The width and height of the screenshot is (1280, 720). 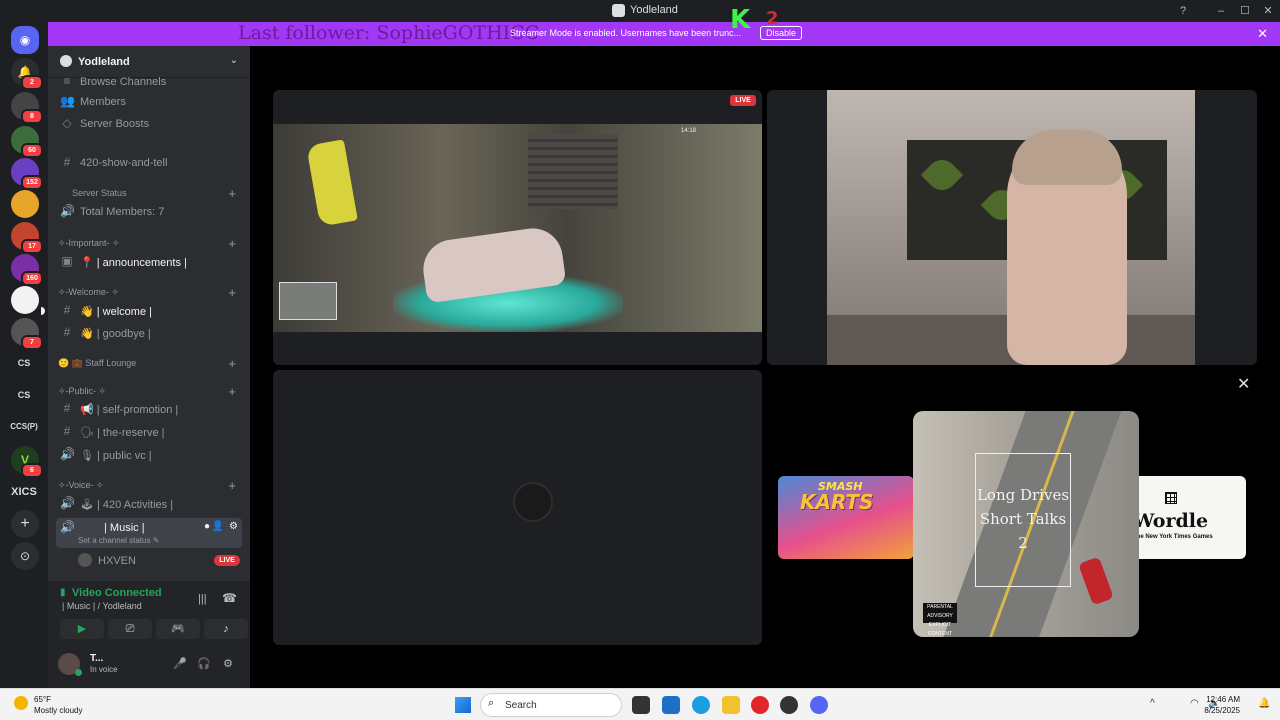 I want to click on camera-button: ▶, so click(x=82, y=629).